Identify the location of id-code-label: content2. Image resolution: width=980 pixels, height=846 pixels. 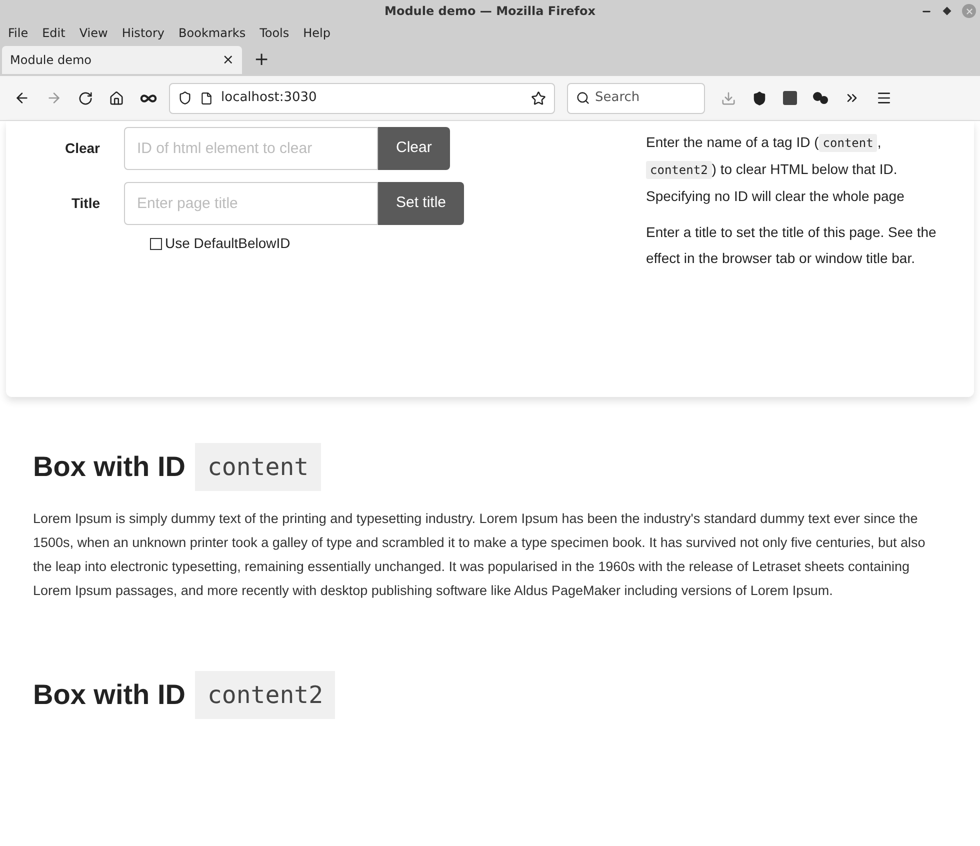
(265, 695).